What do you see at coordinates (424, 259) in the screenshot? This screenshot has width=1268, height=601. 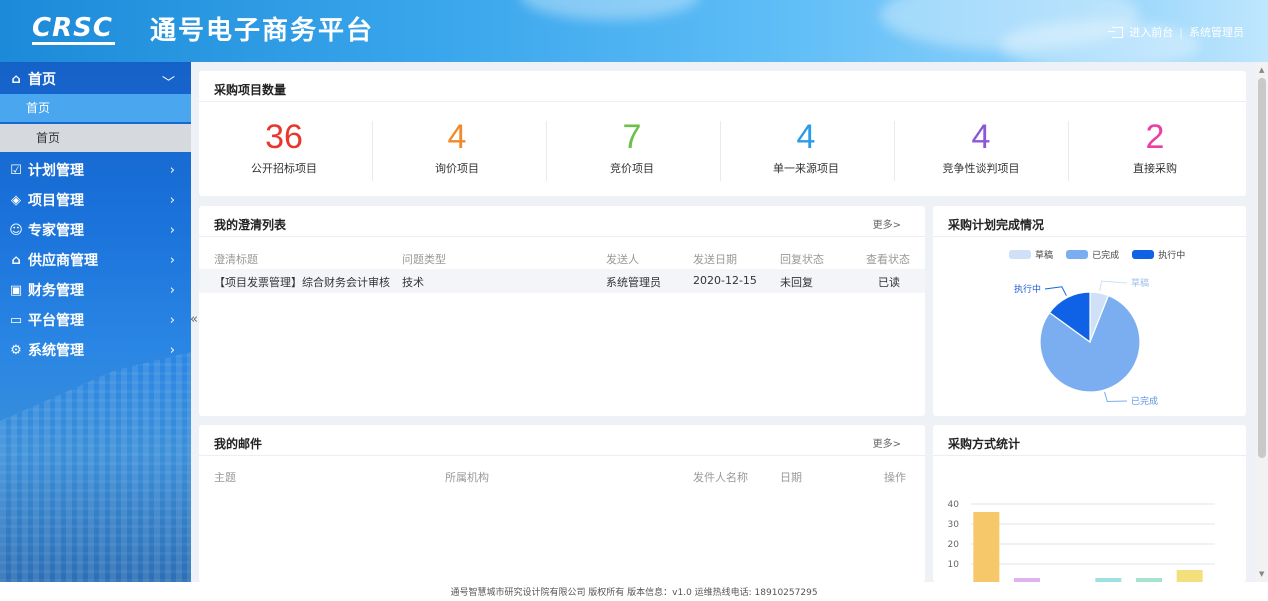 I see `column-header: 问题类型` at bounding box center [424, 259].